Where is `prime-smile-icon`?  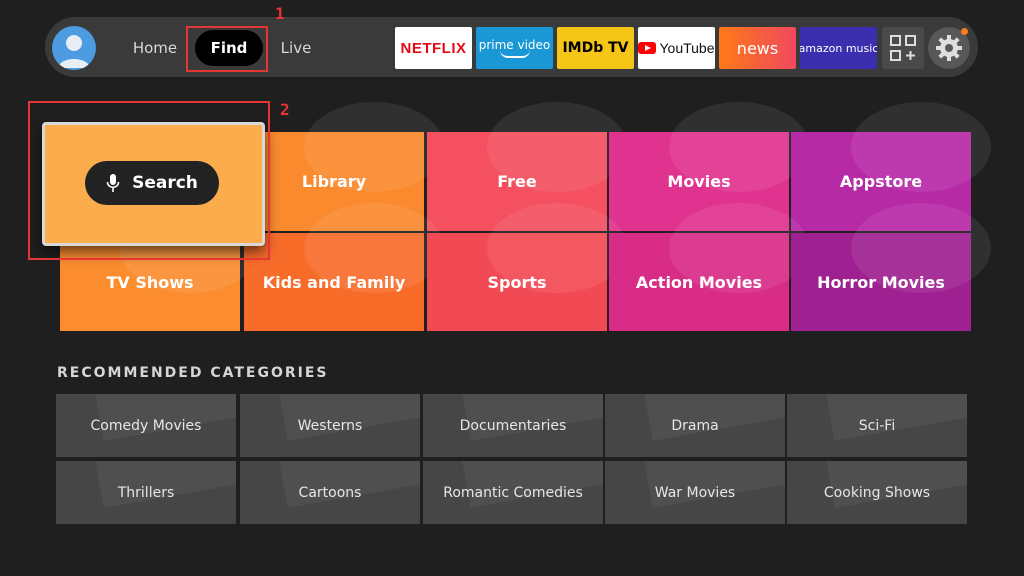
prime-smile-icon is located at coordinates (514, 54).